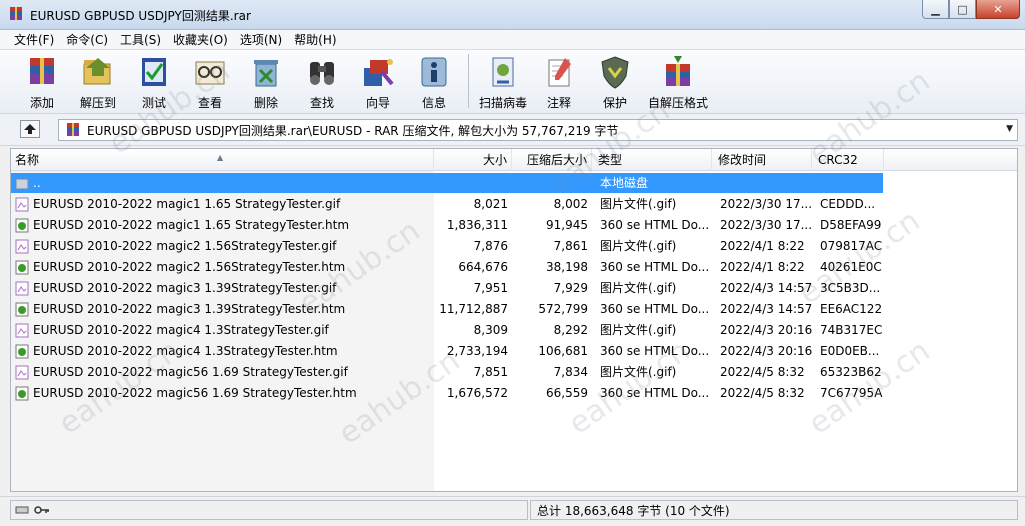 The width and height of the screenshot is (1025, 526). What do you see at coordinates (377, 103) in the screenshot?
I see `wizard-label: 向导` at bounding box center [377, 103].